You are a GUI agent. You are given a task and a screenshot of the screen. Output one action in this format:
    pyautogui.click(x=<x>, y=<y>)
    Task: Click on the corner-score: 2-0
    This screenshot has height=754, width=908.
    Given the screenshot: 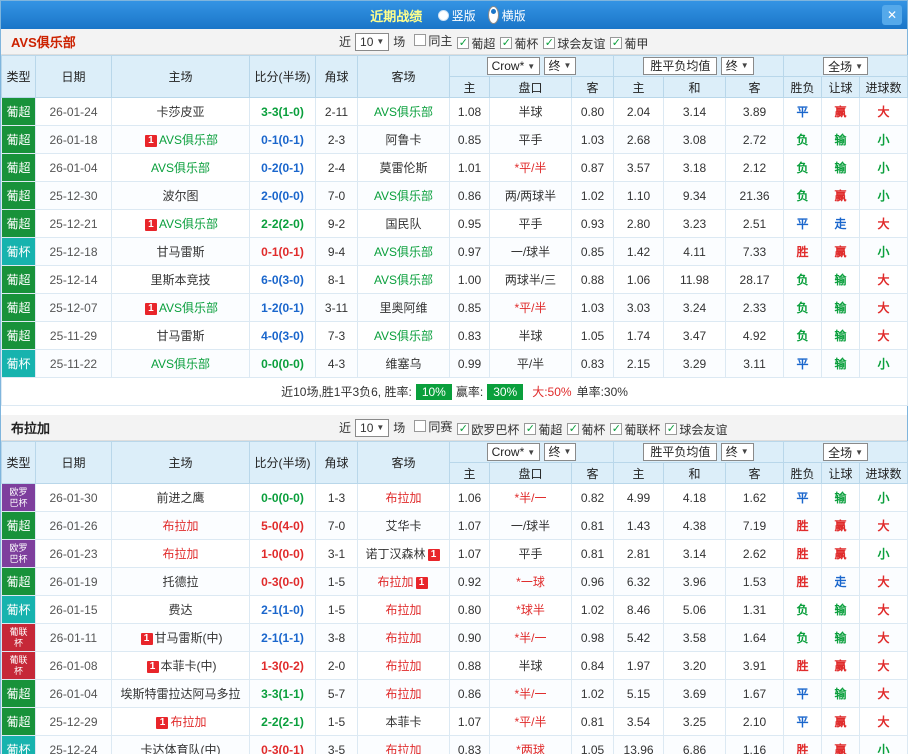 What is the action you would take?
    pyautogui.click(x=336, y=665)
    